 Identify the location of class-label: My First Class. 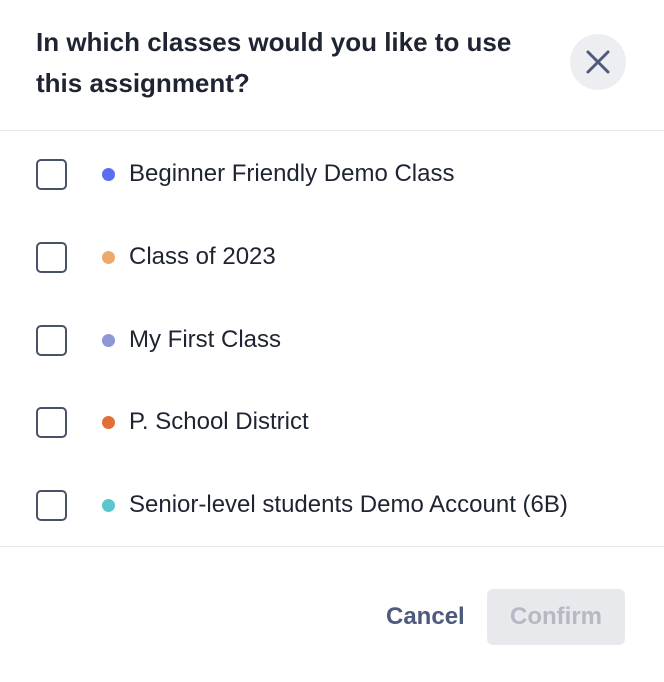
(205, 339).